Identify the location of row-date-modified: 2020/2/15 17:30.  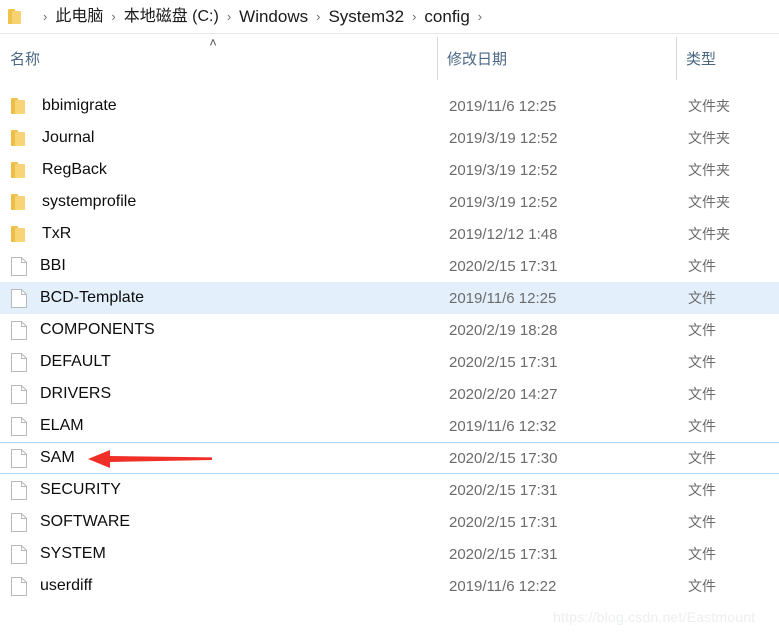
(503, 458).